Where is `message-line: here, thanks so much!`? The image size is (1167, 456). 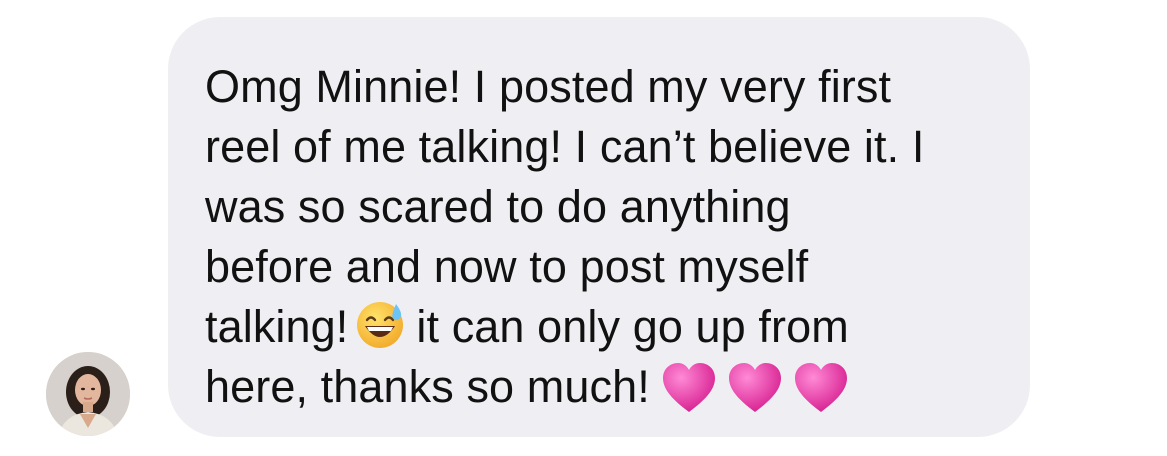
message-line: here, thanks so much! is located at coordinates (607, 394).